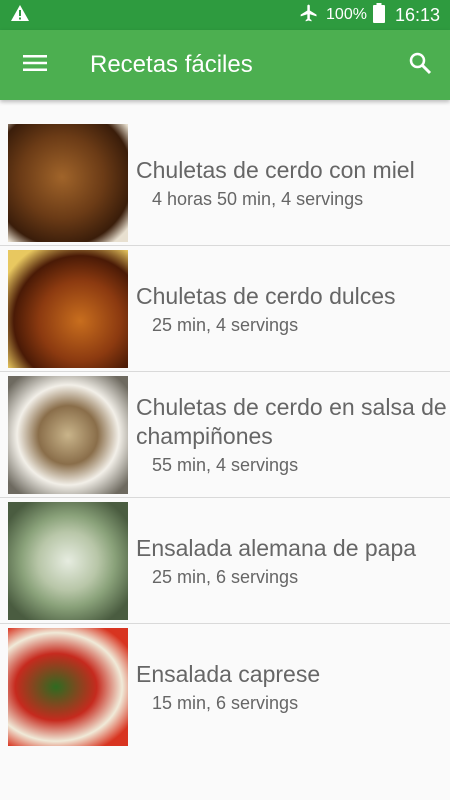  What do you see at coordinates (228, 674) in the screenshot?
I see `recipe-title: Ensalada caprese` at bounding box center [228, 674].